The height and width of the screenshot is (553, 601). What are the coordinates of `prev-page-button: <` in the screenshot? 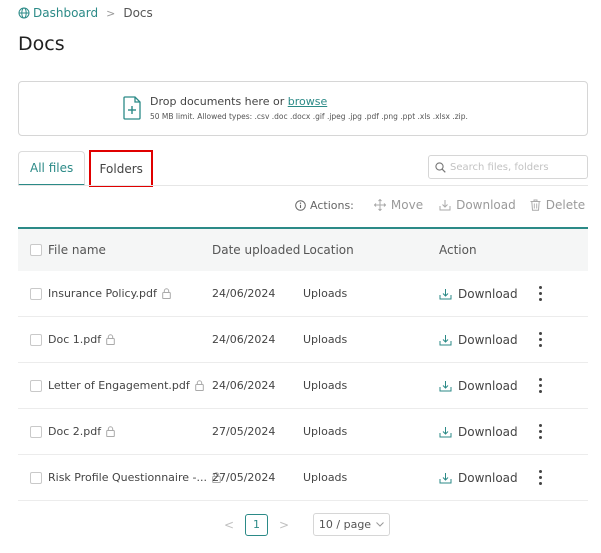 It's located at (229, 525).